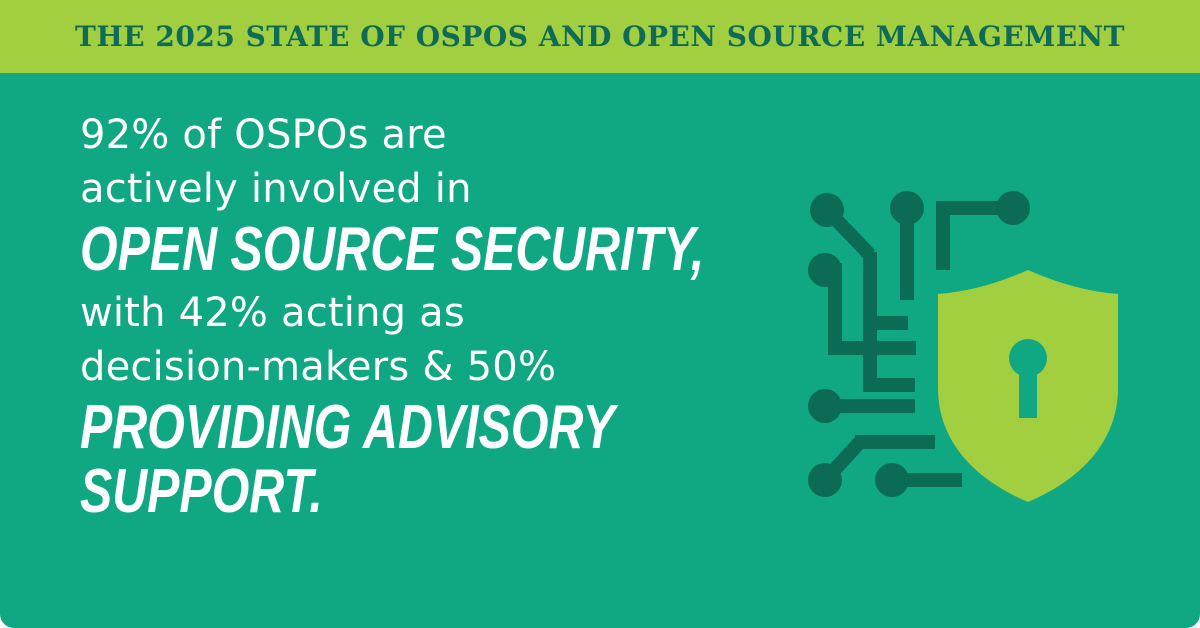  Describe the element at coordinates (272, 313) in the screenshot. I see `statement-line-4: with 42% acting as` at that location.